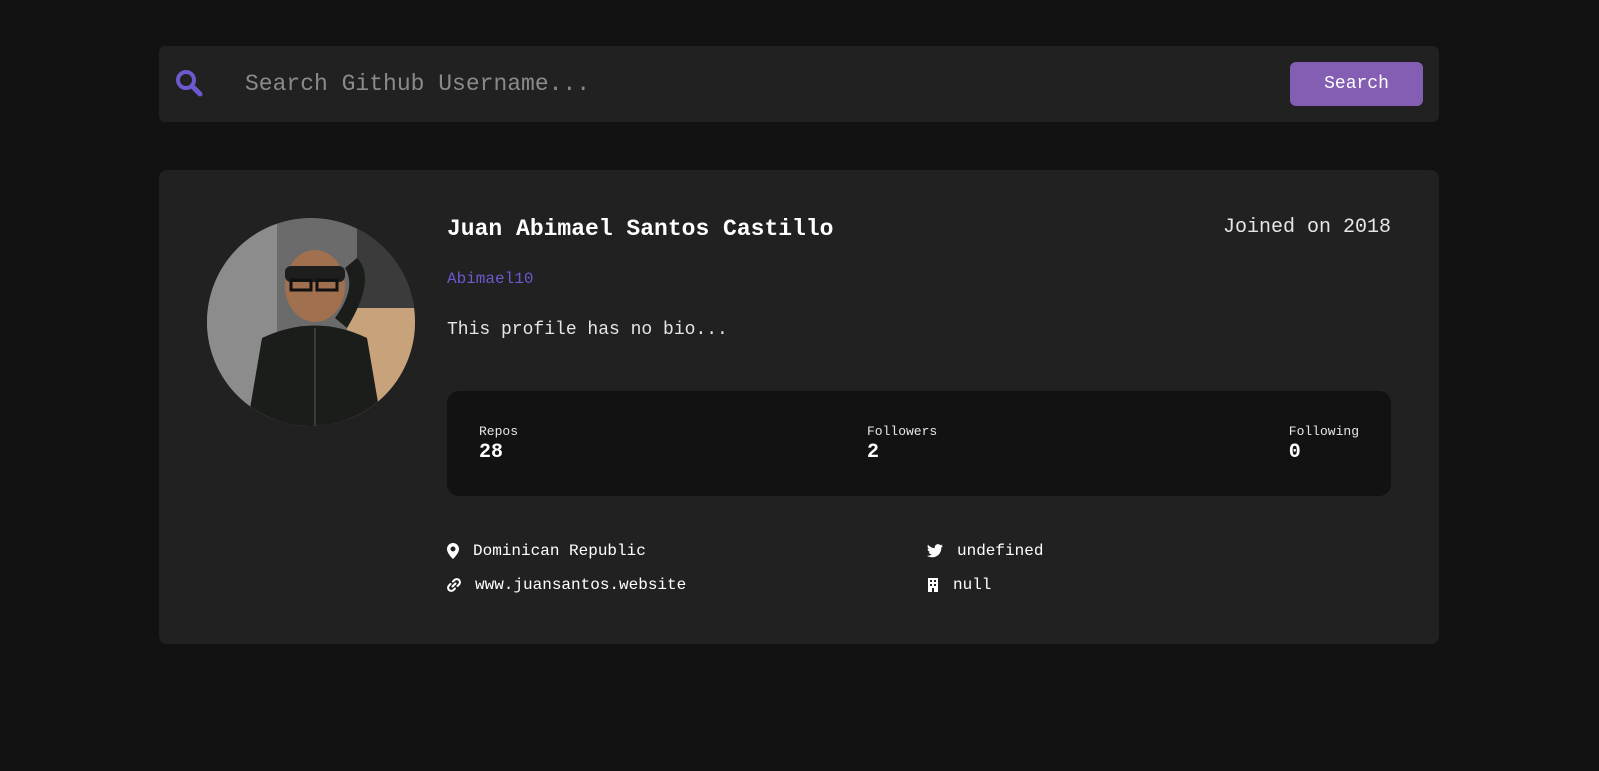 Image resolution: width=1599 pixels, height=771 pixels. I want to click on profile-name: Juan Abimael Santos Castillo, so click(640, 229).